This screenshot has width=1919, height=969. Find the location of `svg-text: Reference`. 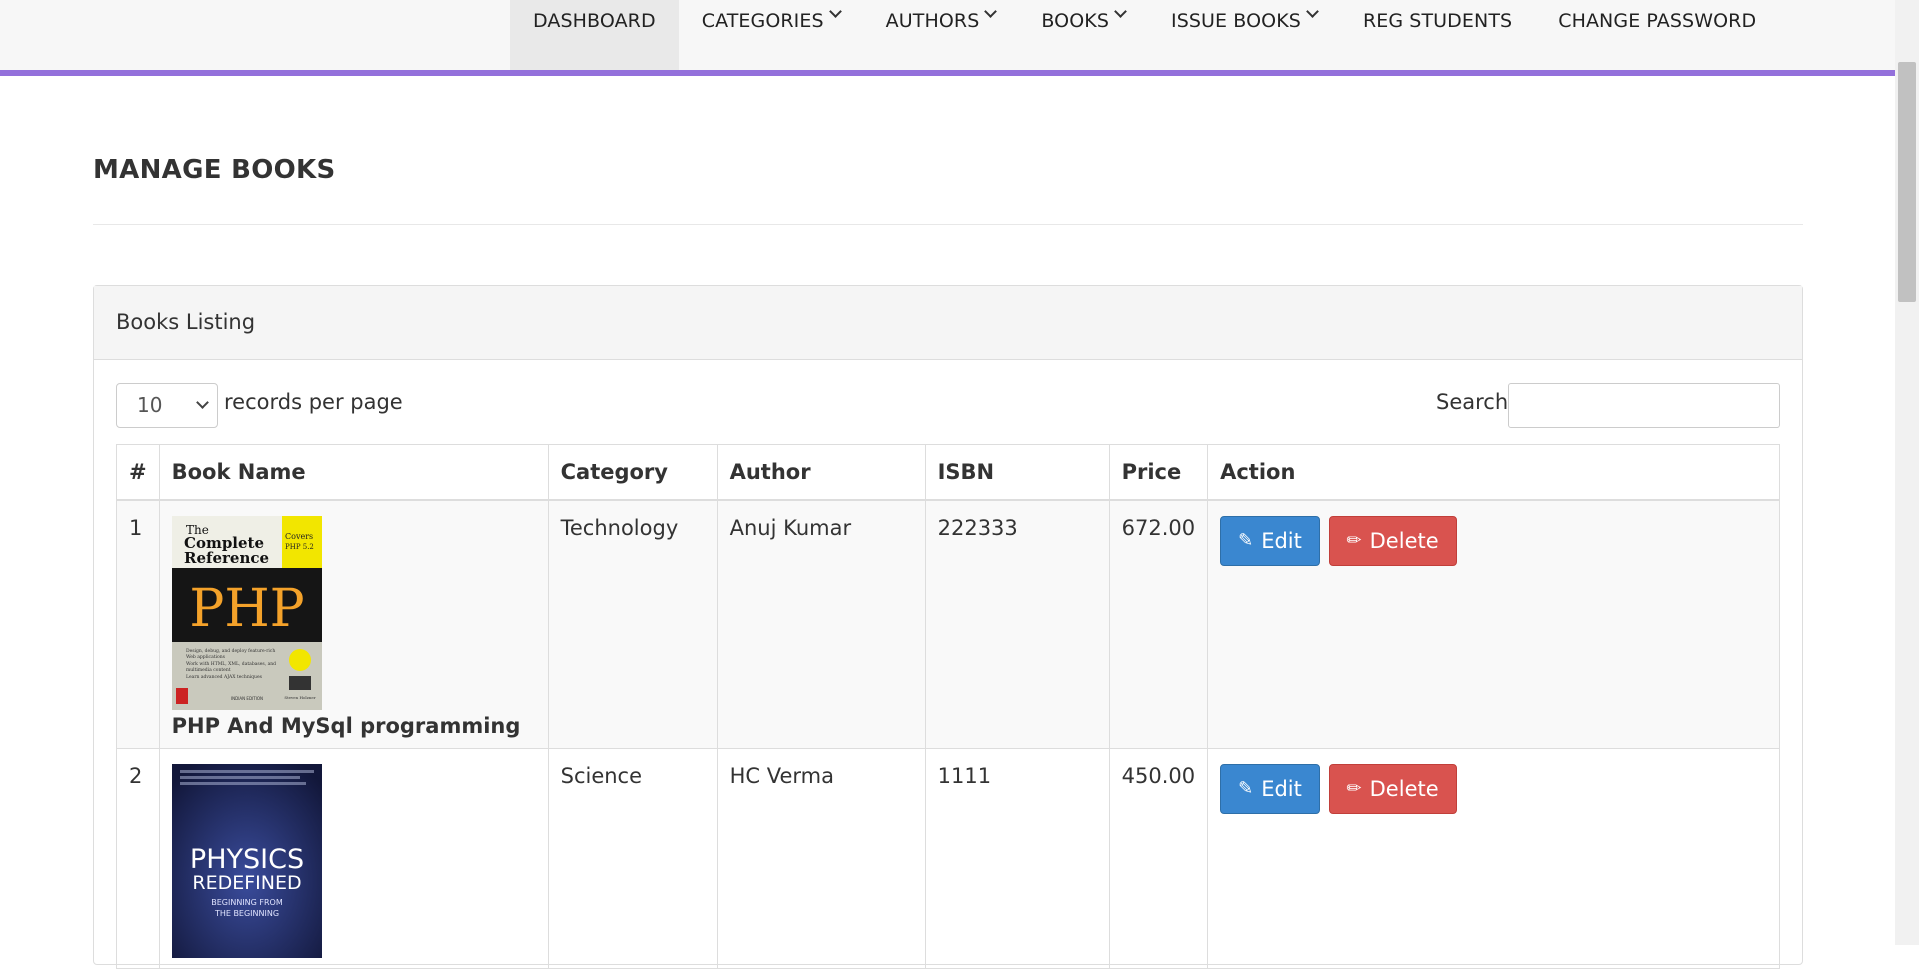

svg-text: Reference is located at coordinates (226, 558).